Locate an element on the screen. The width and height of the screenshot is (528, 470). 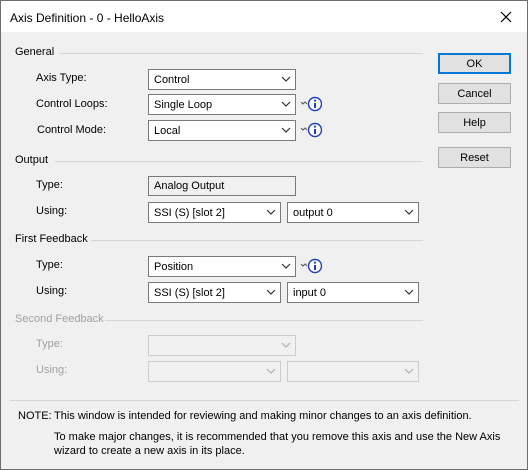
output-channel-dropdown: output 0 is located at coordinates (353, 212).